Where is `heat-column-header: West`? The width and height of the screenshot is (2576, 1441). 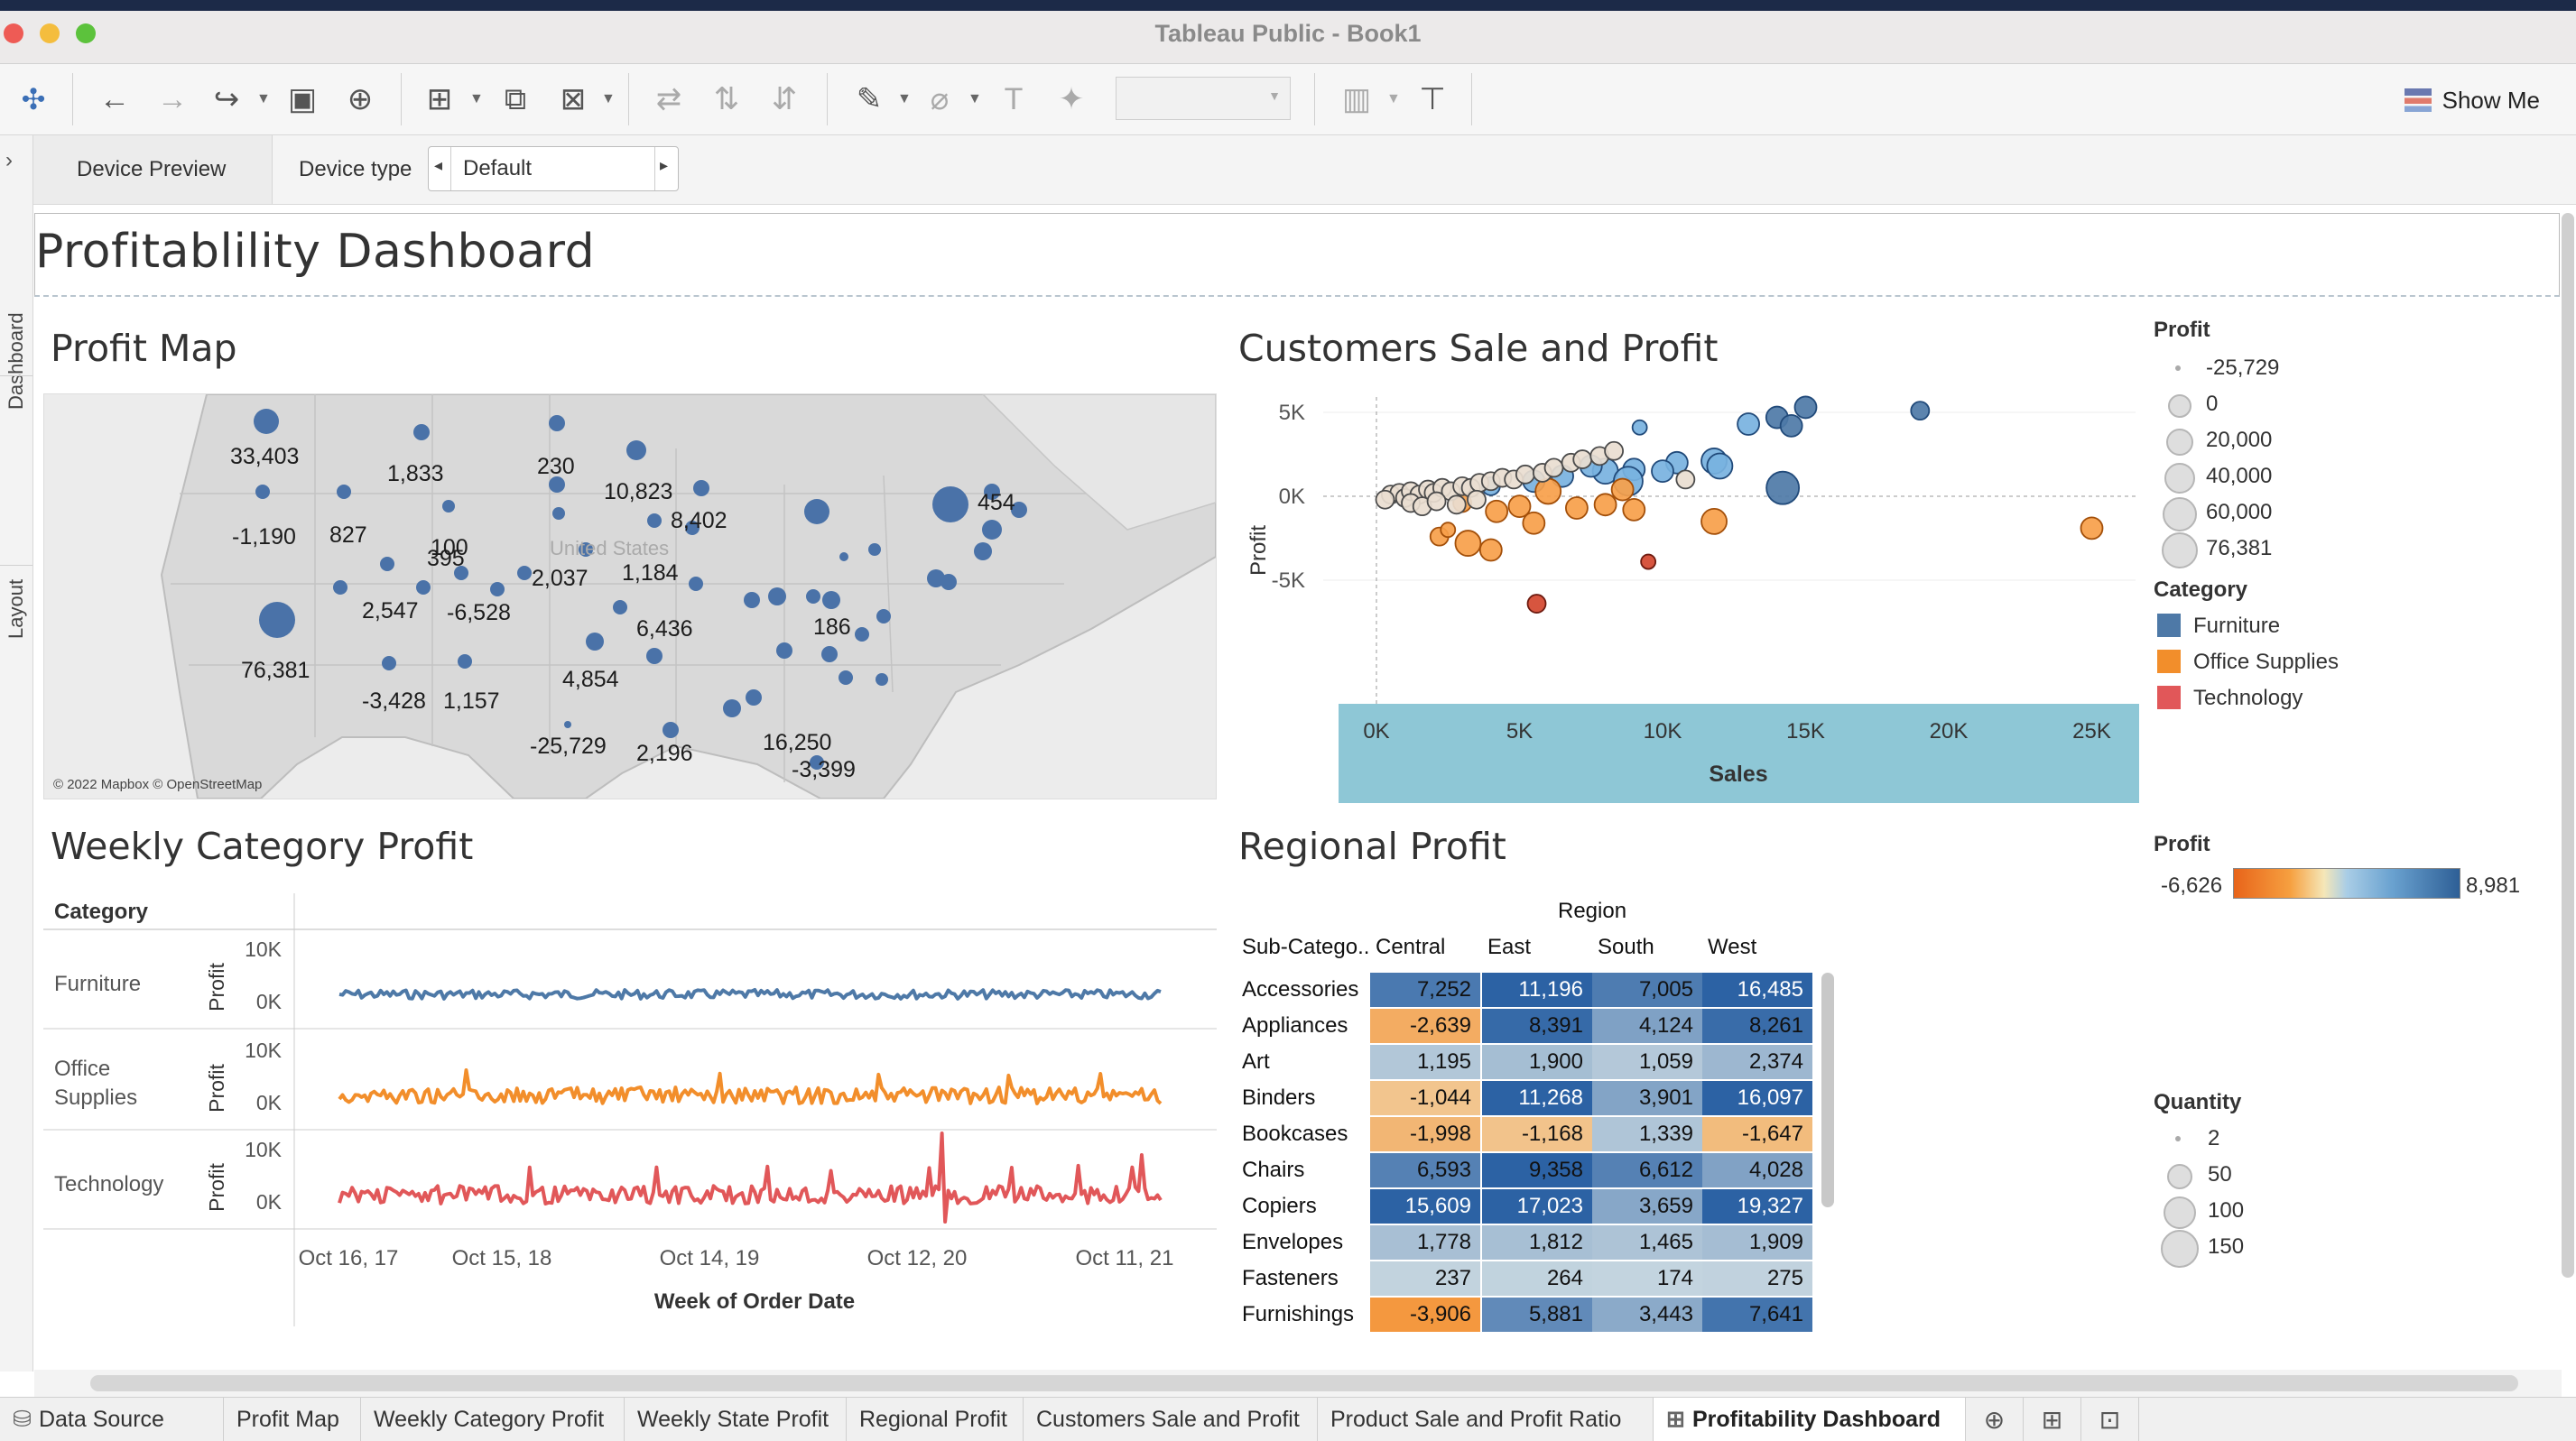 heat-column-header: West is located at coordinates (1732, 948).